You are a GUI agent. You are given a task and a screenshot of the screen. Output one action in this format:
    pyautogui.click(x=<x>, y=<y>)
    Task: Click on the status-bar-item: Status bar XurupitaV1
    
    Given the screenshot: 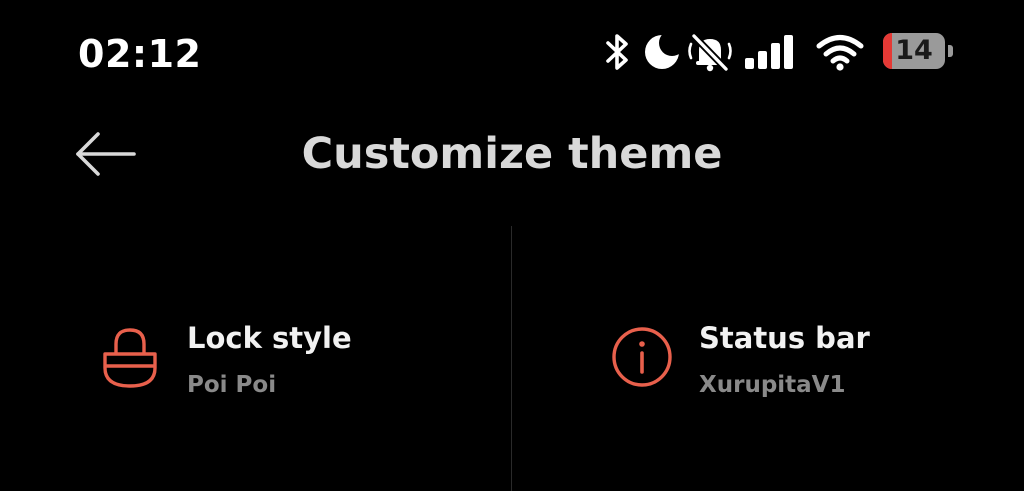 What is the action you would take?
    pyautogui.click(x=787, y=360)
    